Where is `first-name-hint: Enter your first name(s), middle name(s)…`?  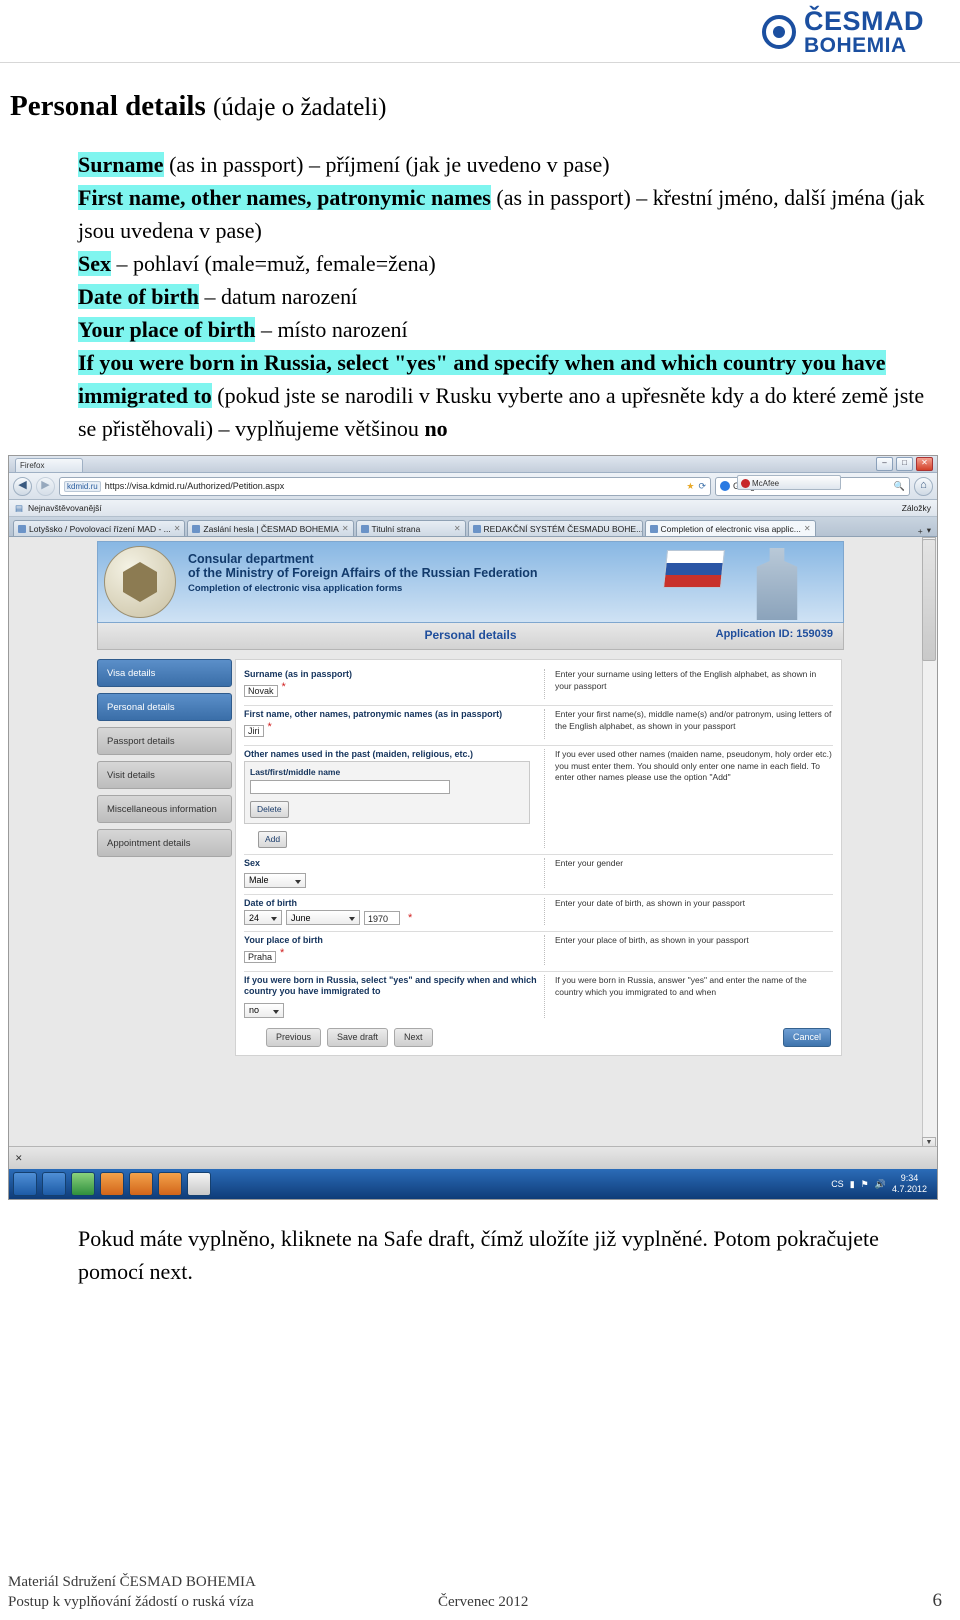 first-name-hint: Enter your first name(s), middle name(s)… is located at coordinates (688, 724).